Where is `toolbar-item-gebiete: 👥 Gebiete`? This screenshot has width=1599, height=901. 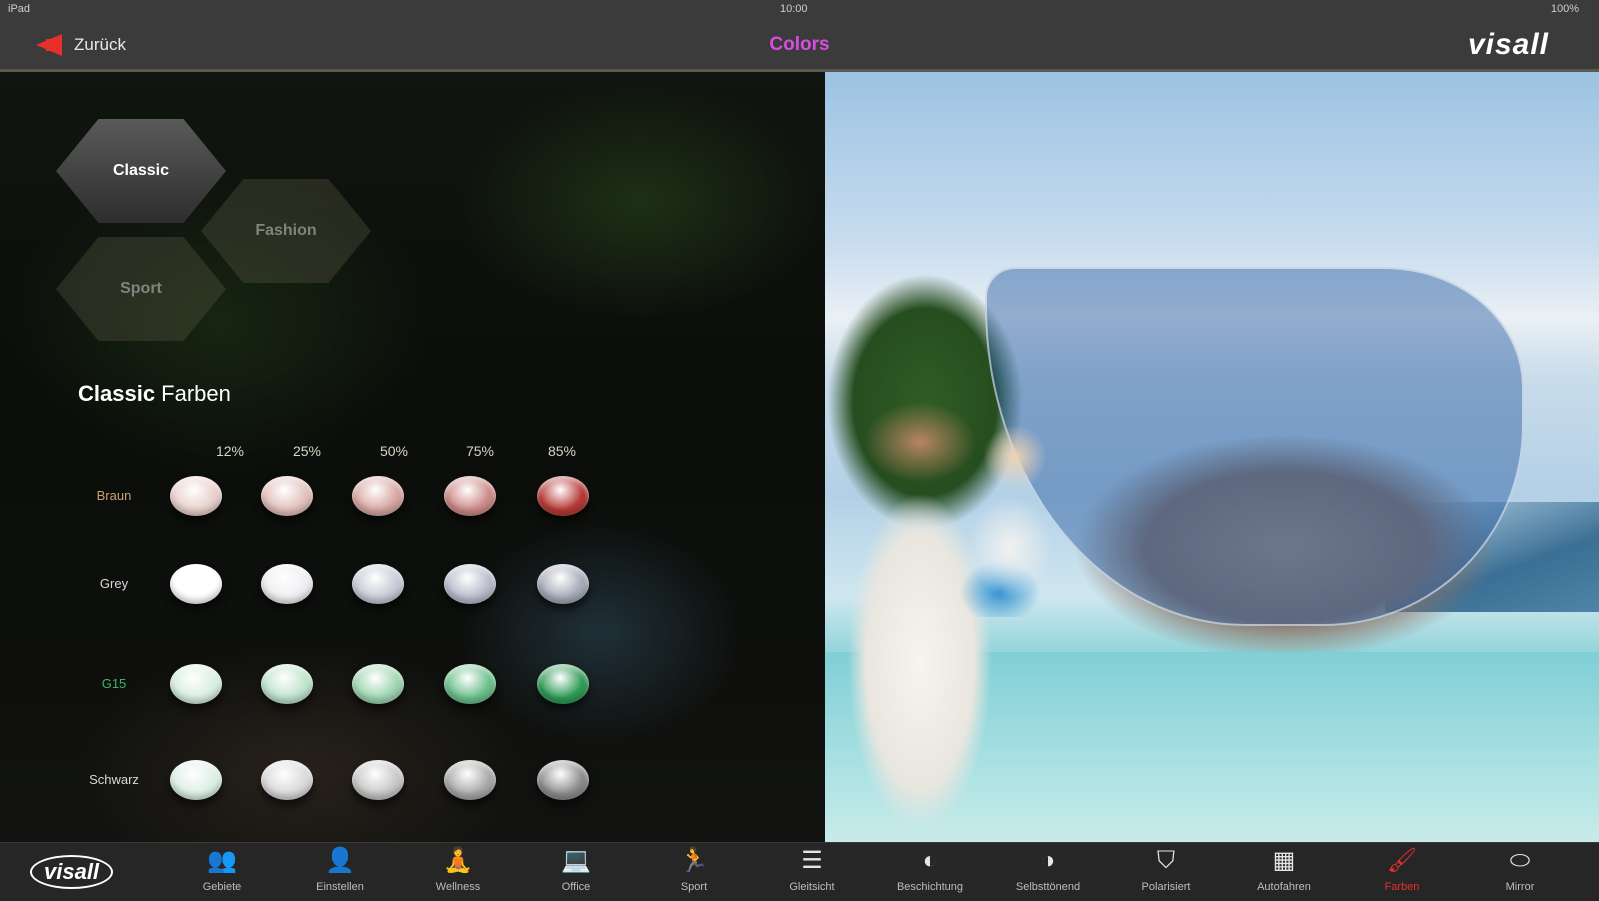 toolbar-item-gebiete: 👥 Gebiete is located at coordinates (222, 870).